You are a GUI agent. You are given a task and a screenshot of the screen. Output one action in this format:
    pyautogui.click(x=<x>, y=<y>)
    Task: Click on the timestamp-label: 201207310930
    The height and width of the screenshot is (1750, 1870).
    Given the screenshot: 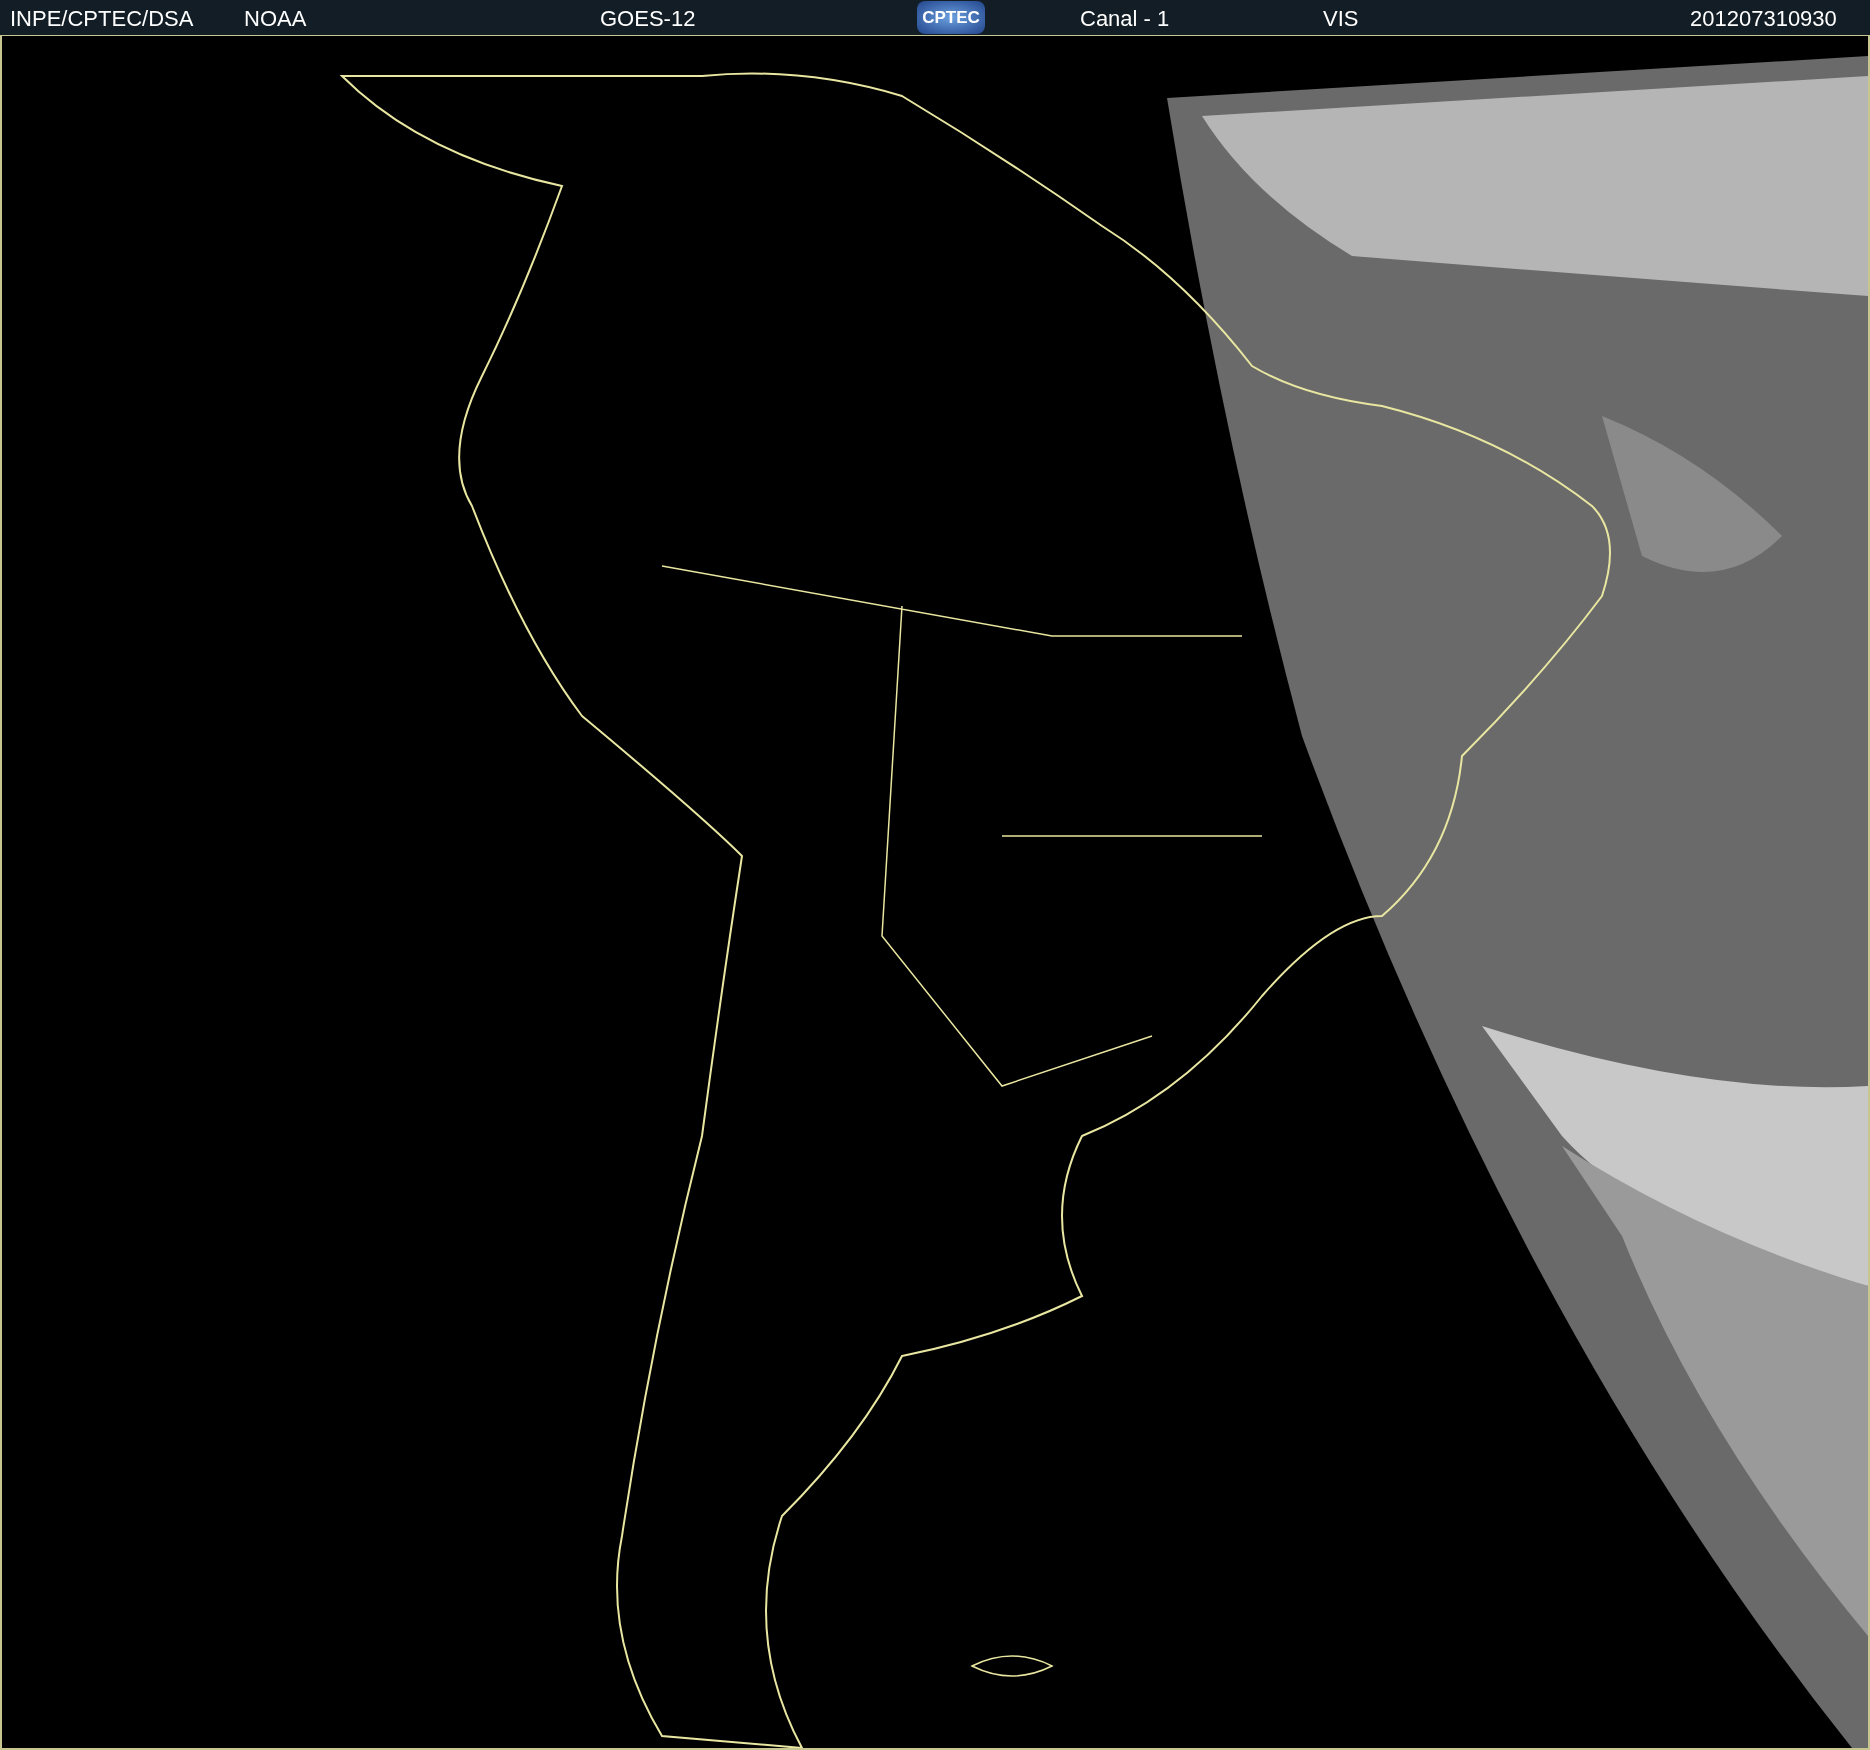 What is the action you would take?
    pyautogui.click(x=1763, y=19)
    